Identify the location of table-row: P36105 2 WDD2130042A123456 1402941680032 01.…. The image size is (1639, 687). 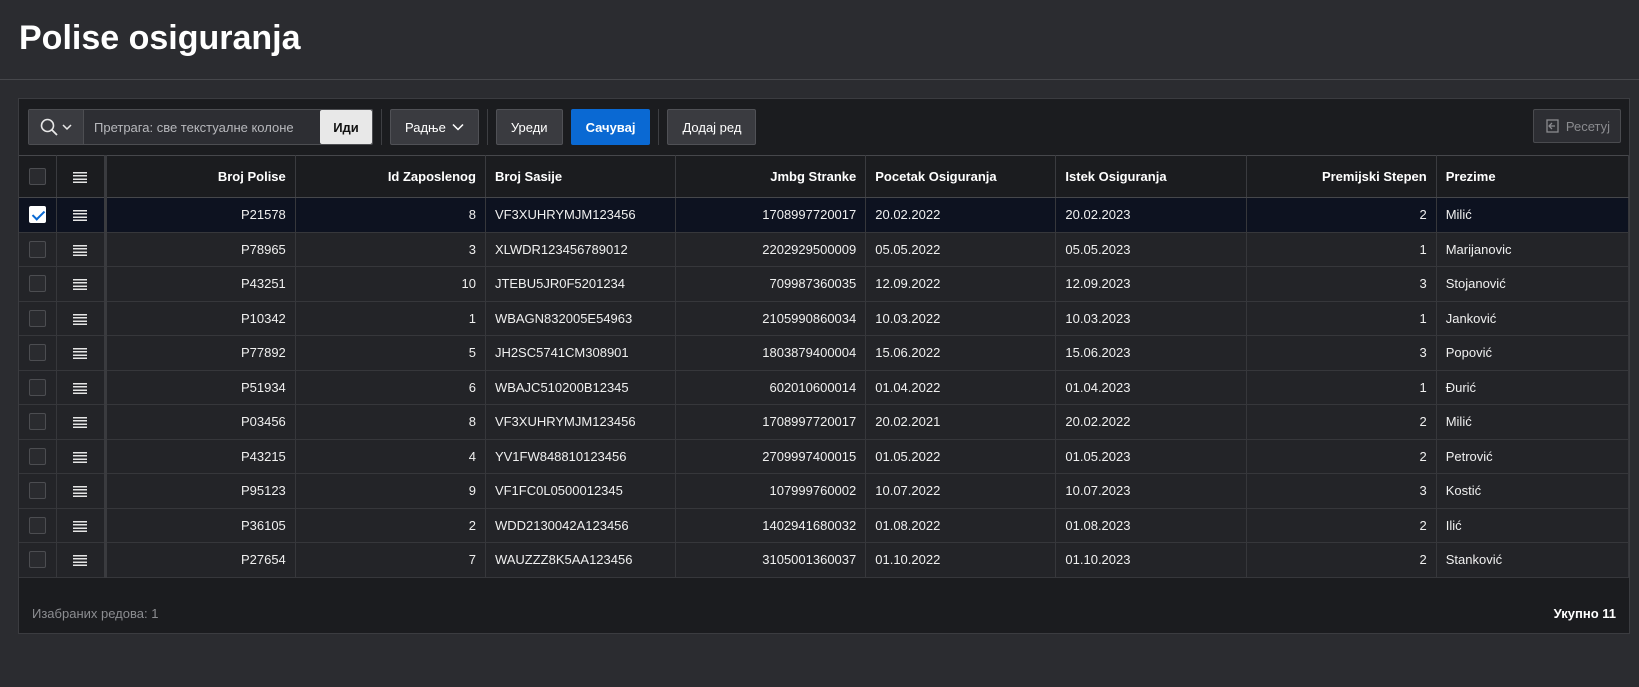
(824, 525).